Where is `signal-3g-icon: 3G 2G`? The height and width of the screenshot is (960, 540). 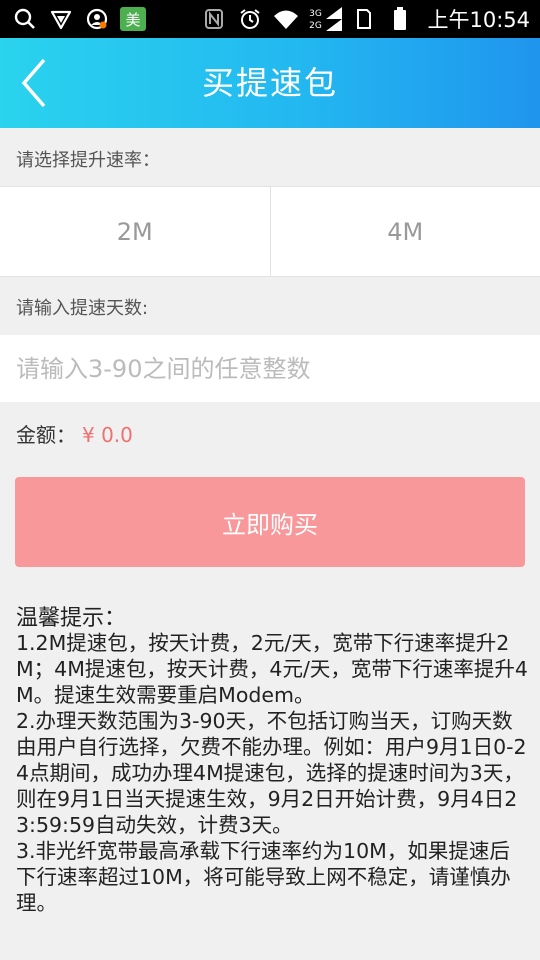
signal-3g-icon: 3G 2G is located at coordinates (325, 19).